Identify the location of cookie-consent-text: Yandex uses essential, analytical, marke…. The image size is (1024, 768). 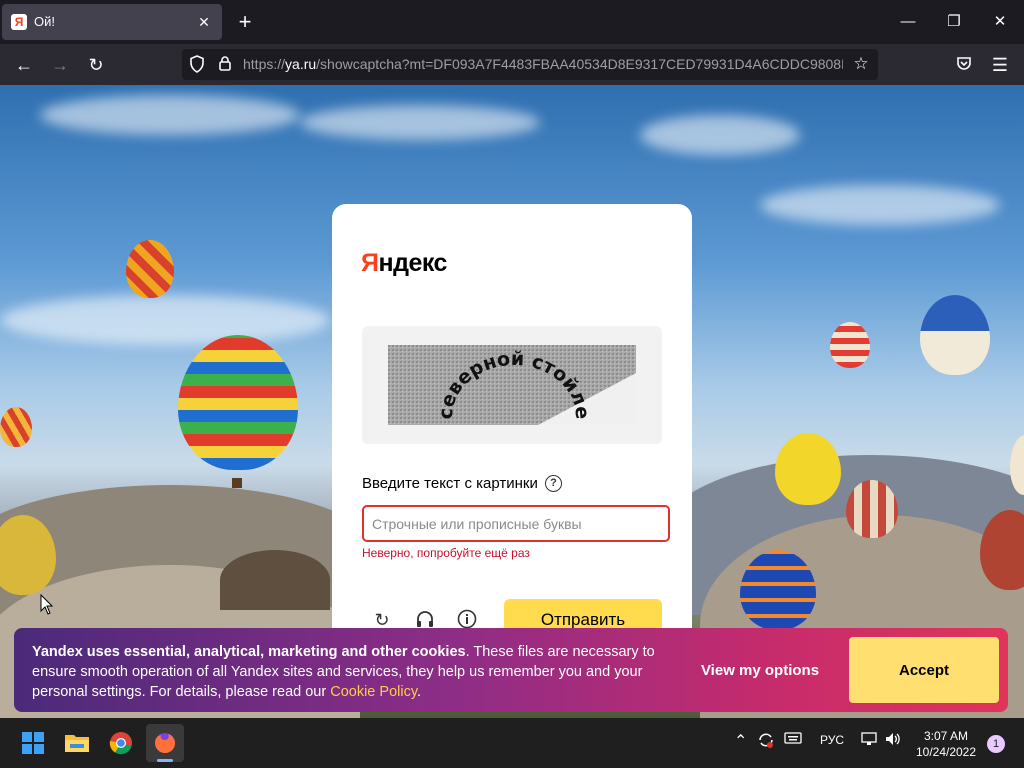
(343, 672).